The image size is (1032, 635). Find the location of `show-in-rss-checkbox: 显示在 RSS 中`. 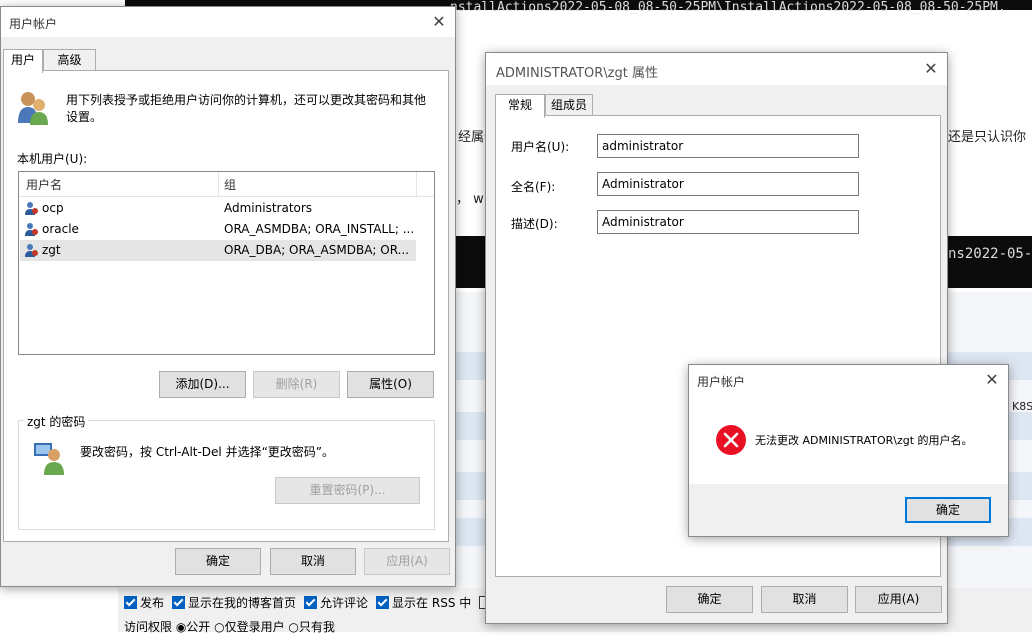

show-in-rss-checkbox: 显示在 RSS 中 is located at coordinates (423, 602).